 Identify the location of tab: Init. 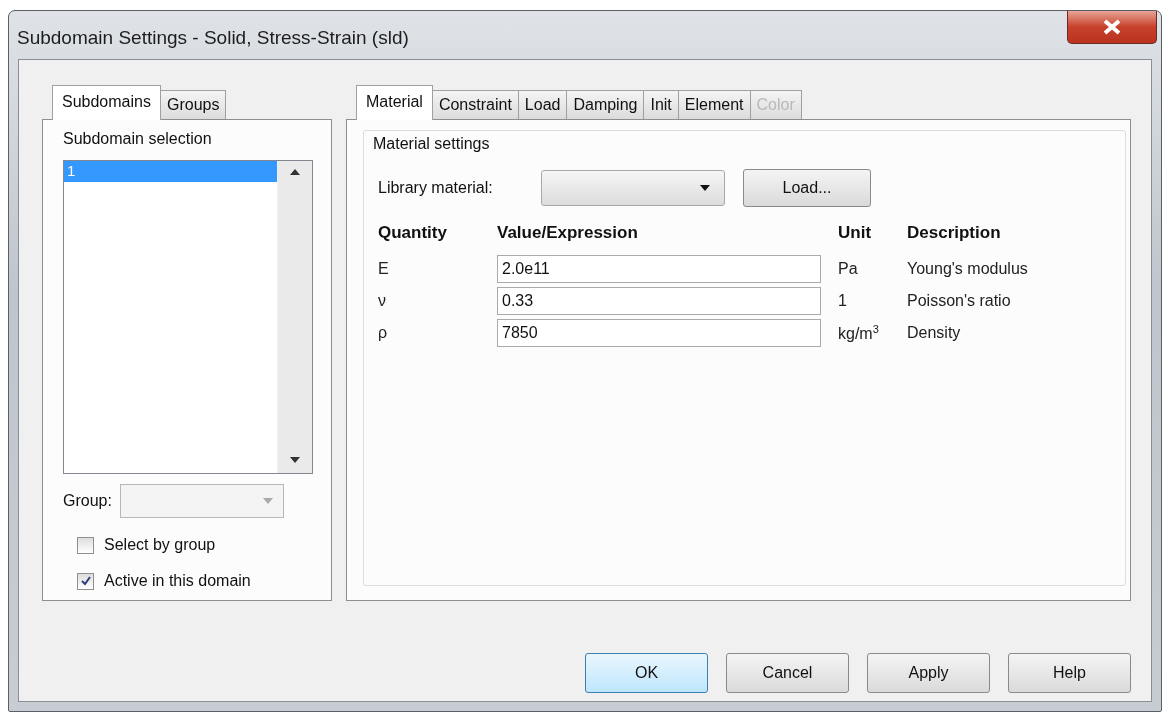
(661, 104).